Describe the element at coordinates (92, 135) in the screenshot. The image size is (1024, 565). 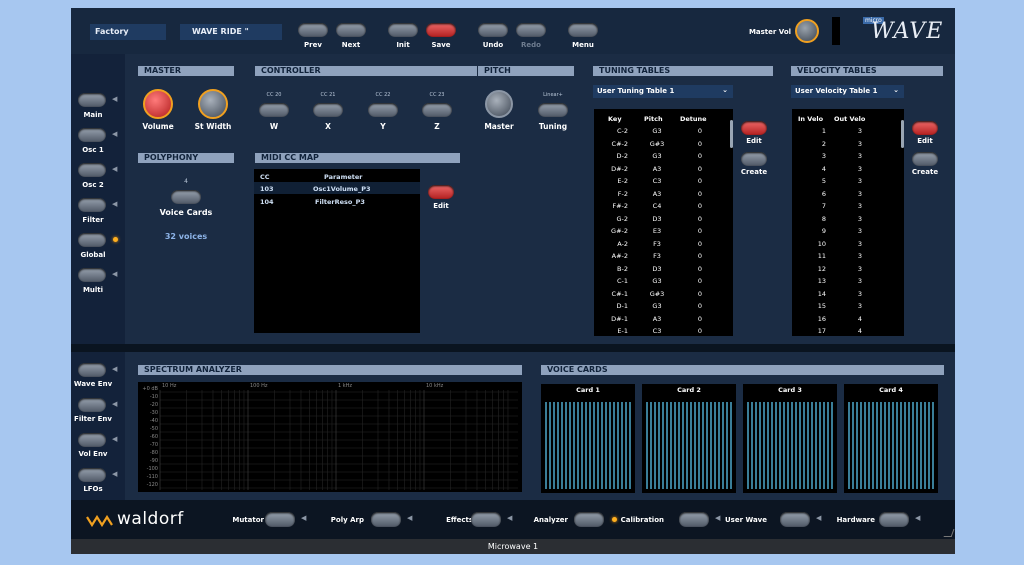
I see `sidebar-button-osc1` at that location.